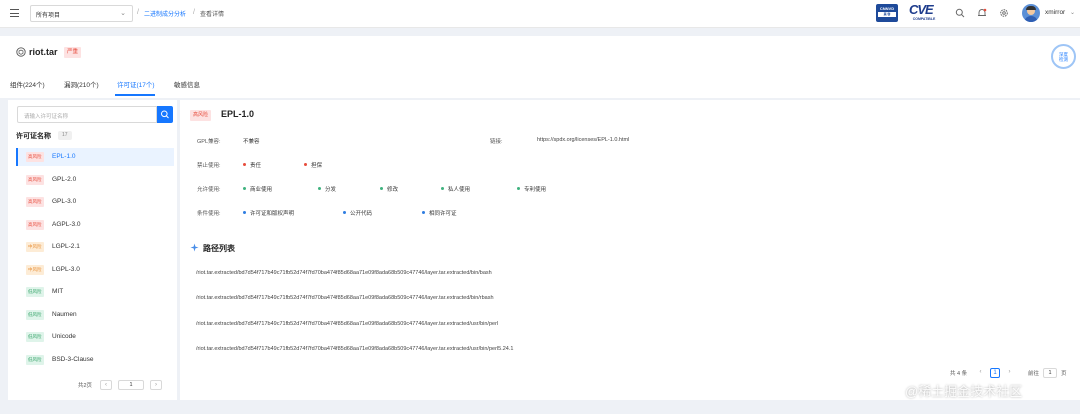  I want to click on sparkle-icon, so click(194, 247).